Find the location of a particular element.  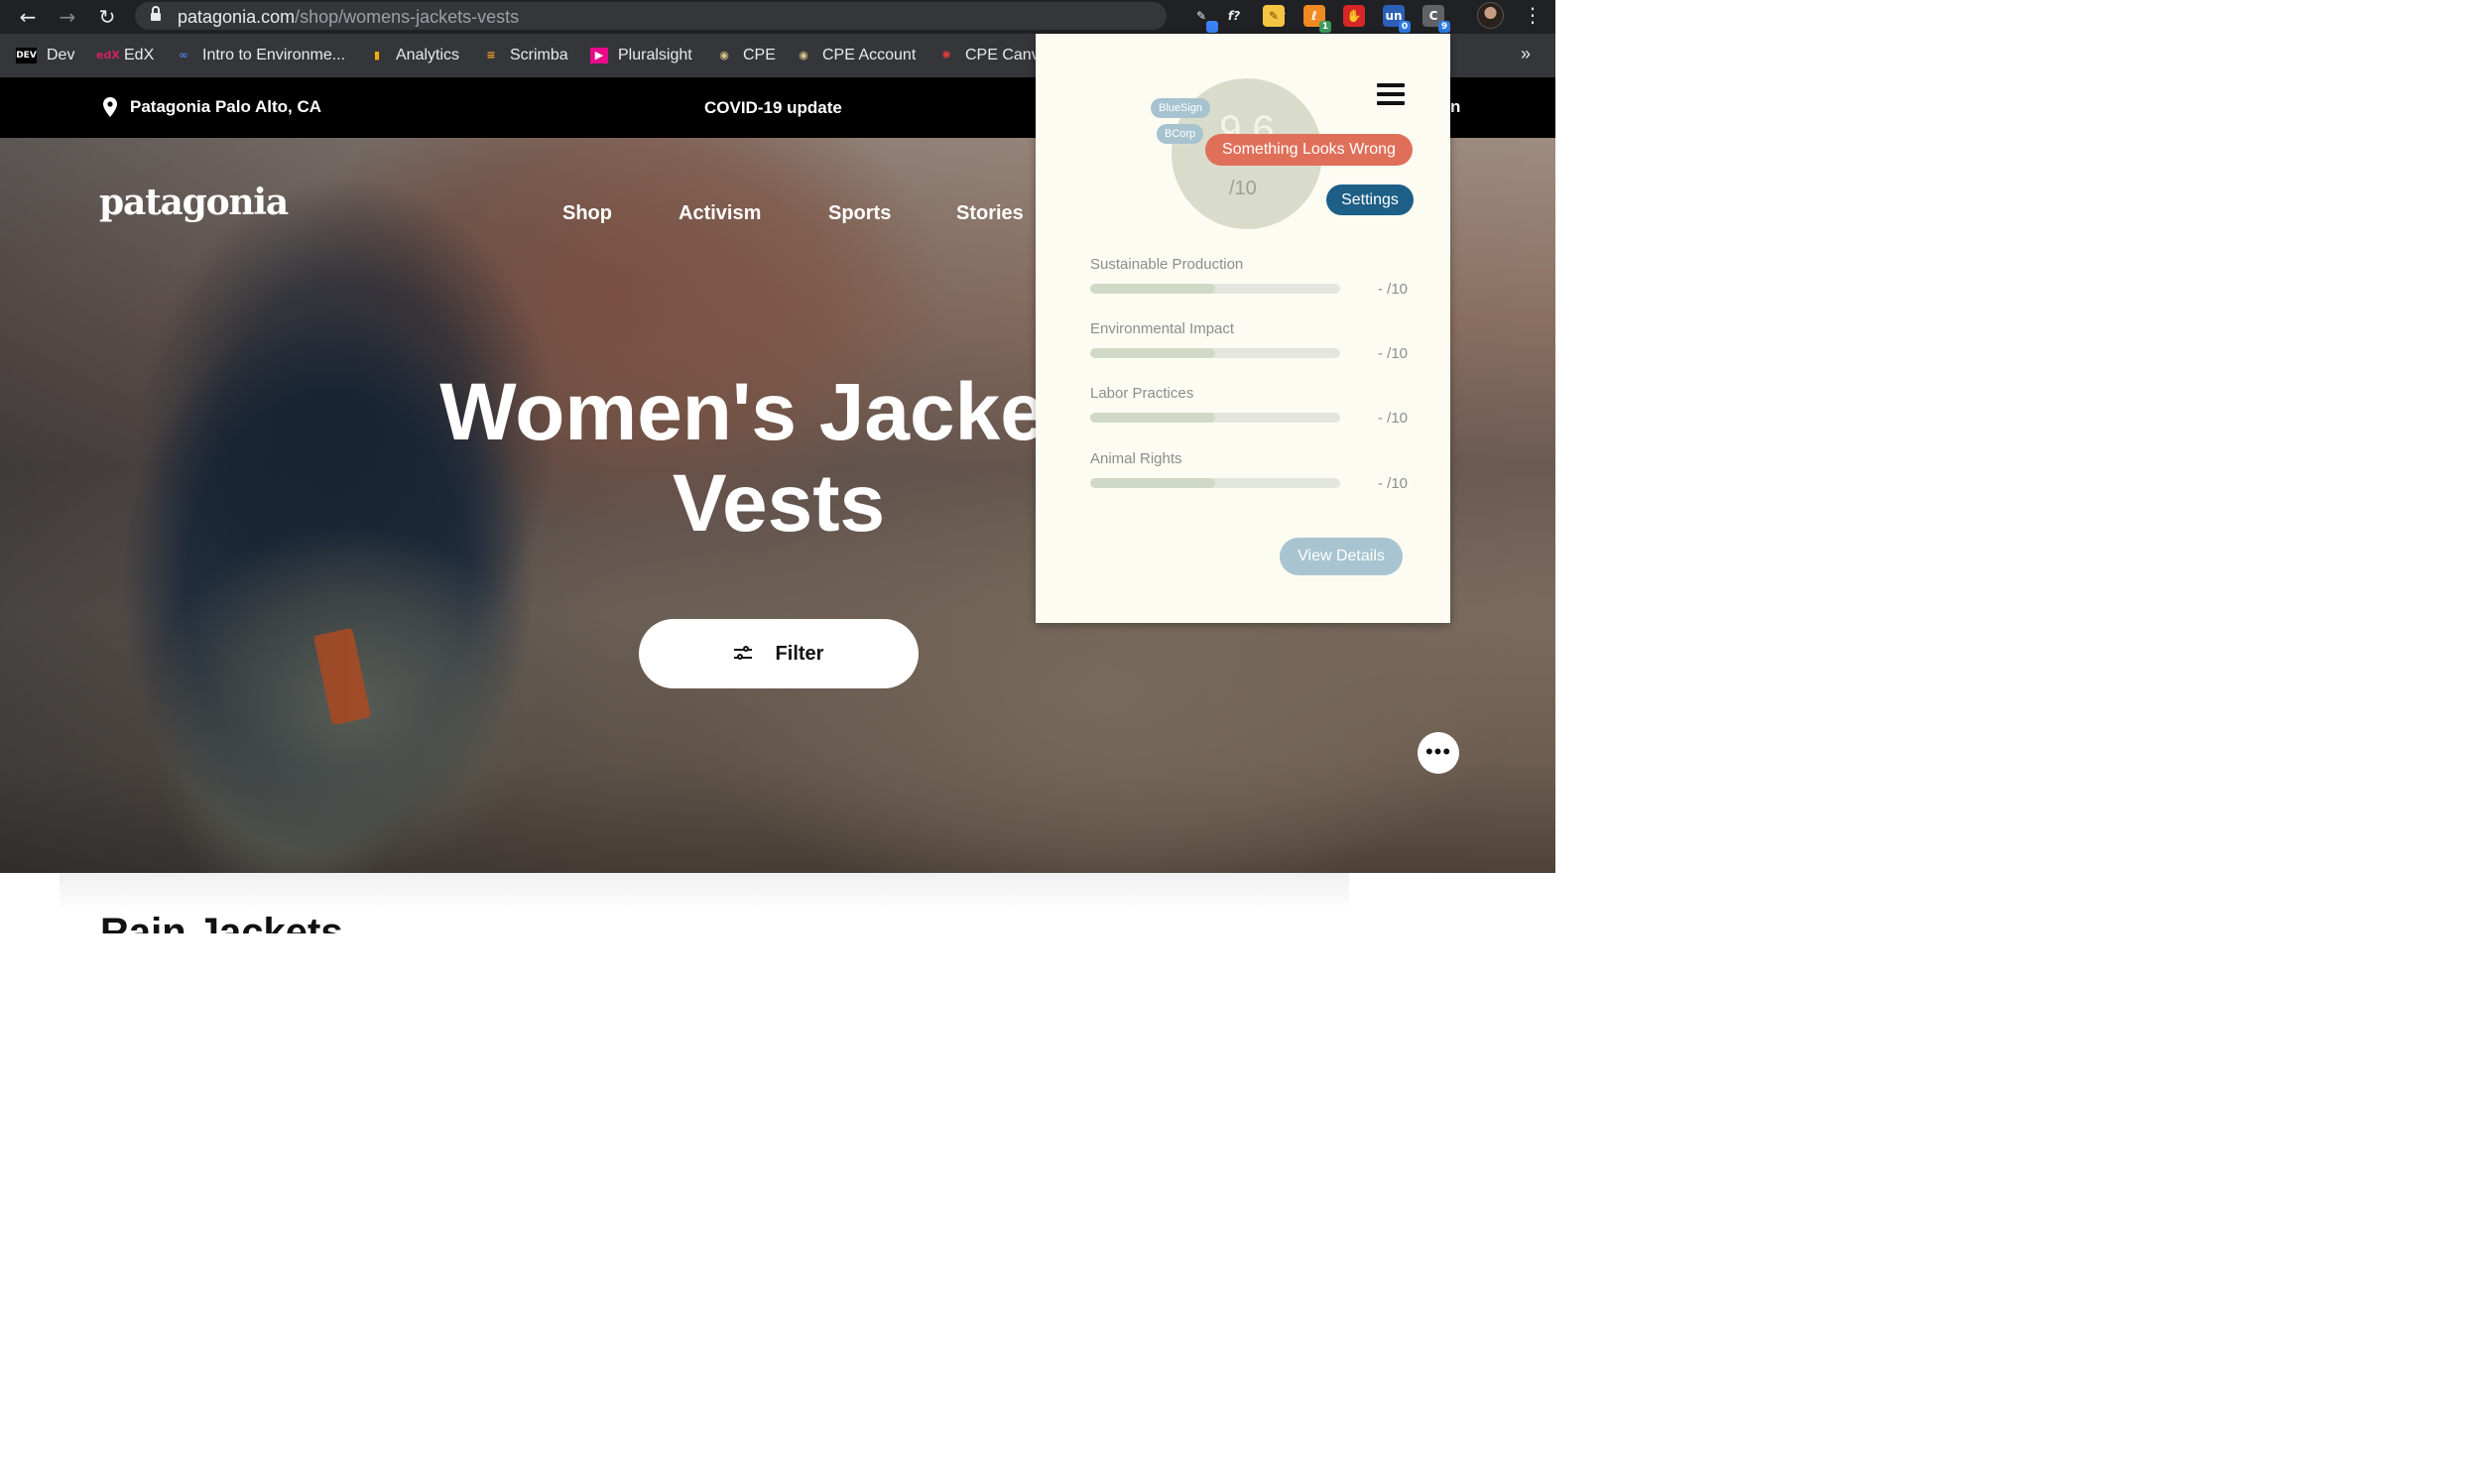

url-text: patagonia.com/shop/womens-jackets-vests is located at coordinates (348, 17).